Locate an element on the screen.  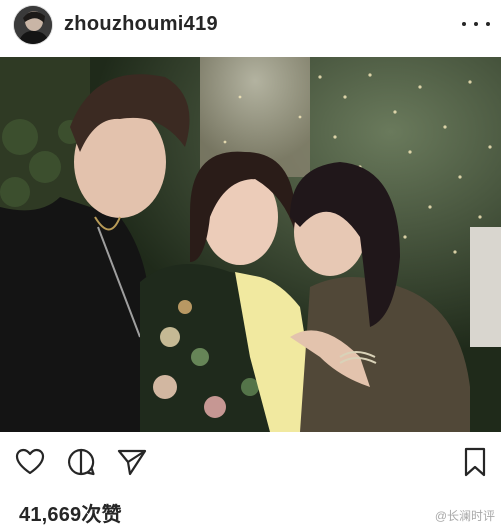
username: zhouzhoumi419 is located at coordinates (141, 24).